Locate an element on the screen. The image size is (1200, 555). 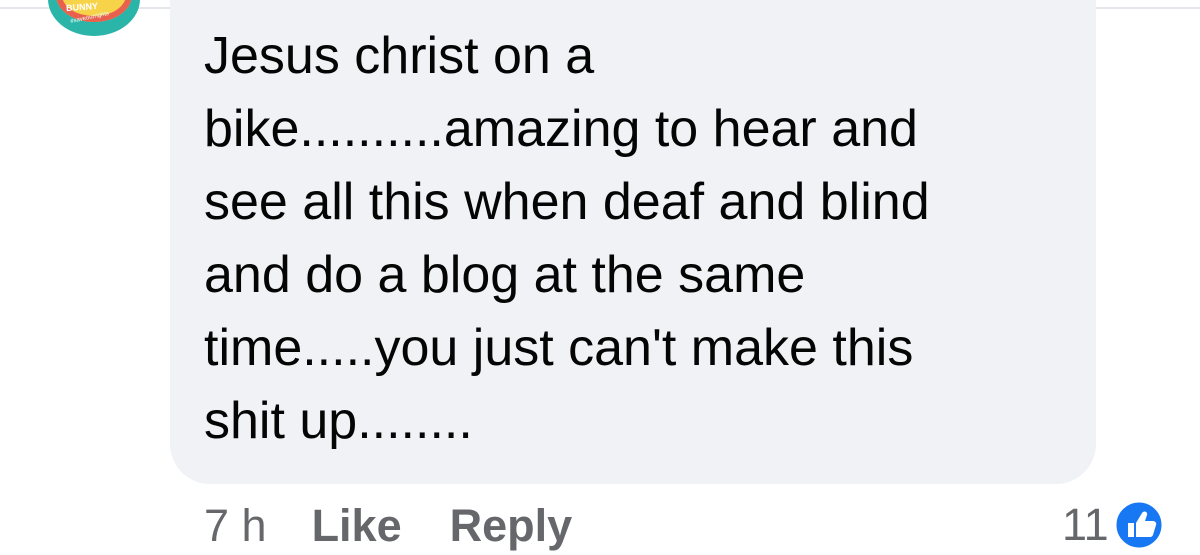
comment-line: time.....you just can't make this is located at coordinates (559, 348).